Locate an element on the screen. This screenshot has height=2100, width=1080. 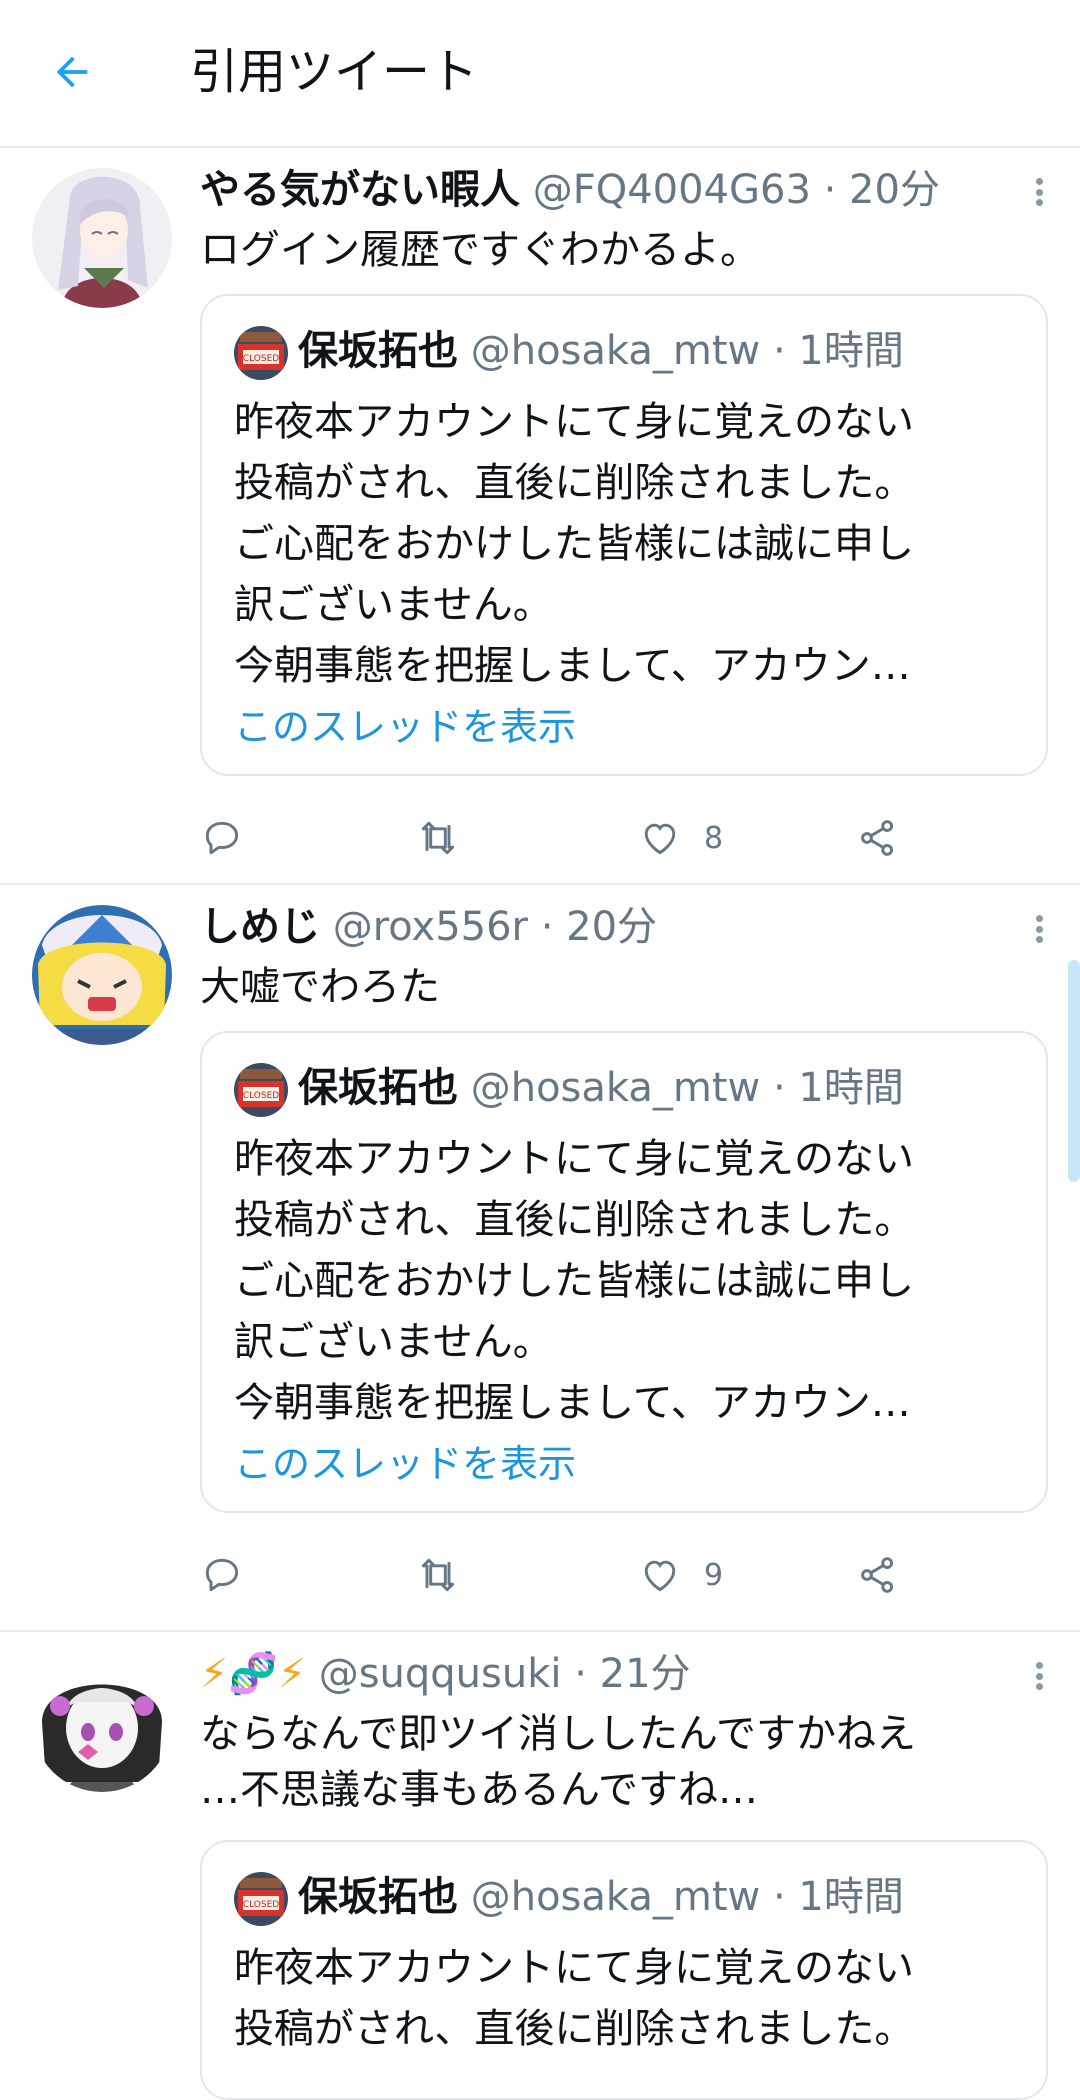
tweet-actions: 9 is located at coordinates (560, 1575).